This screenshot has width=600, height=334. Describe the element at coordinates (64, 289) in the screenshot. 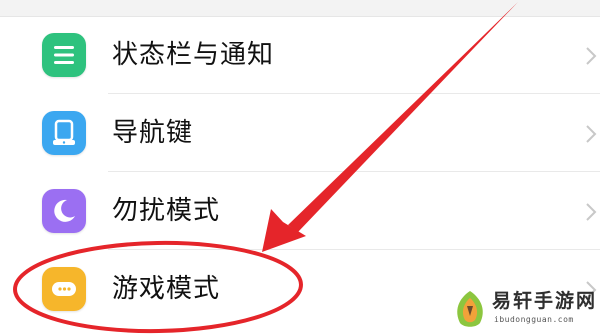

I see `game-mode-icon` at that location.